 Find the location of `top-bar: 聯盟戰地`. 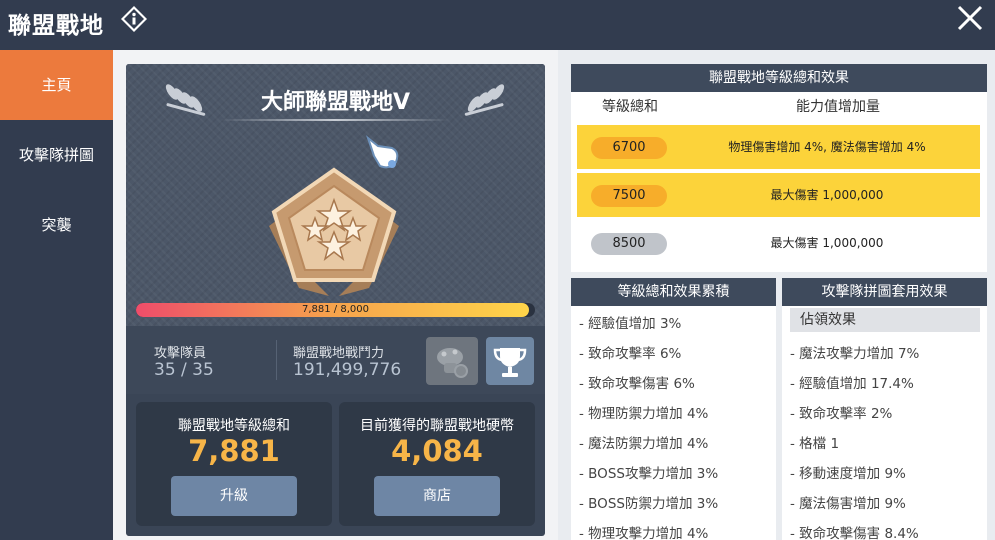

top-bar: 聯盟戰地 is located at coordinates (497, 25).